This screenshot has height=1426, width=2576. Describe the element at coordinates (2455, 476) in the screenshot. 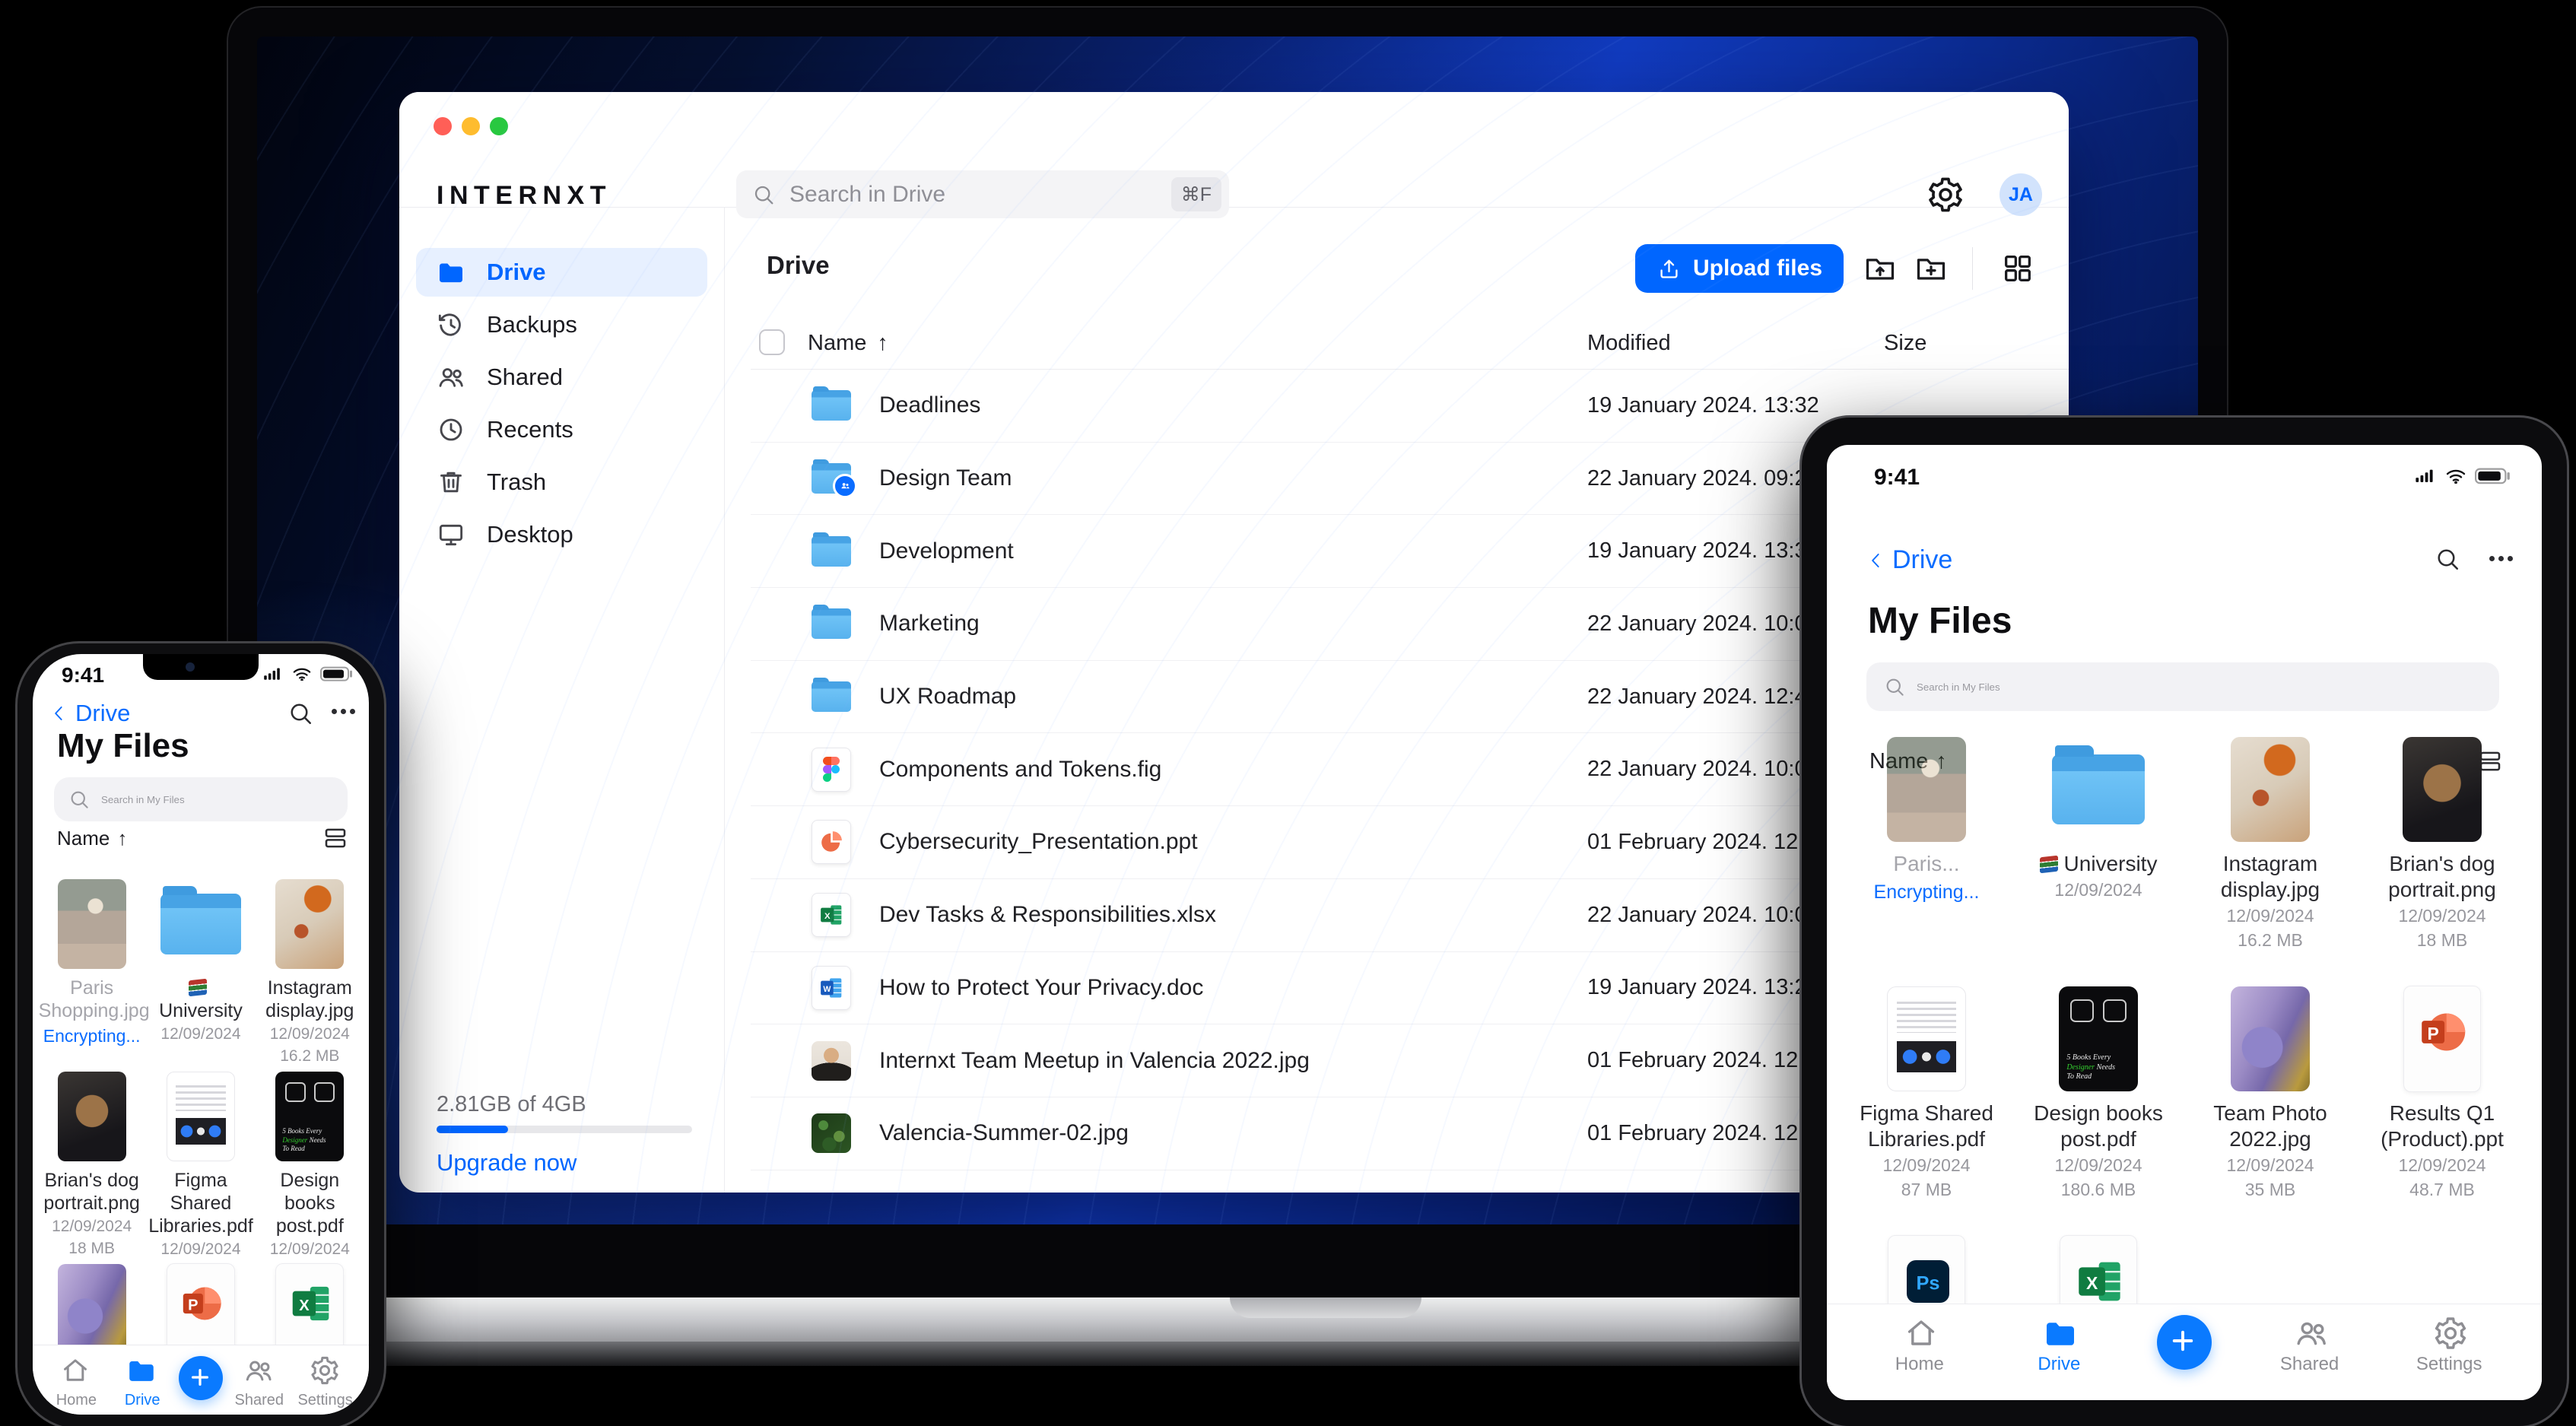

I see `wifi-icon` at that location.